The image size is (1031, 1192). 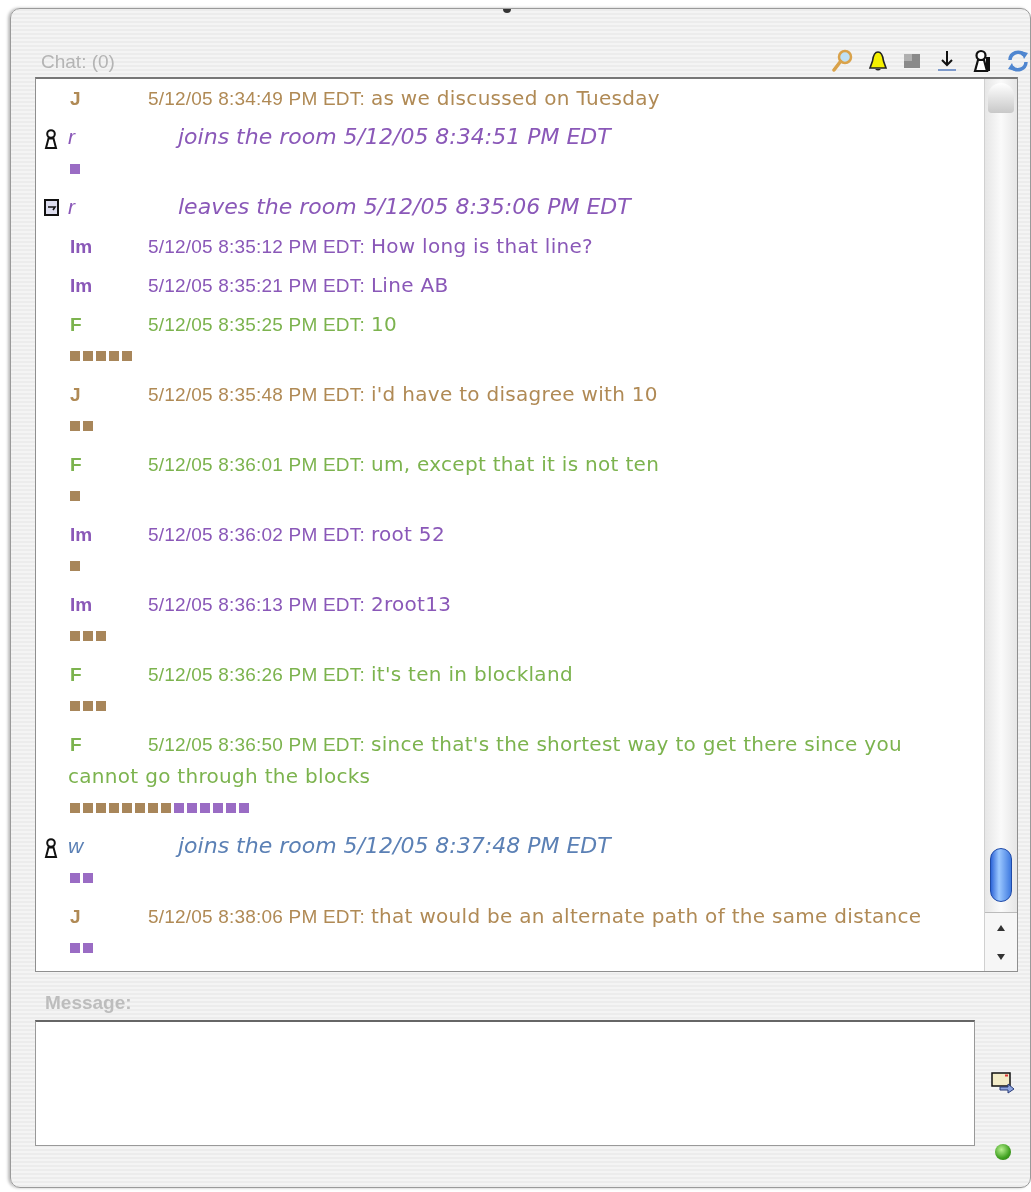 I want to click on scroll-cap, so click(x=1001, y=98).